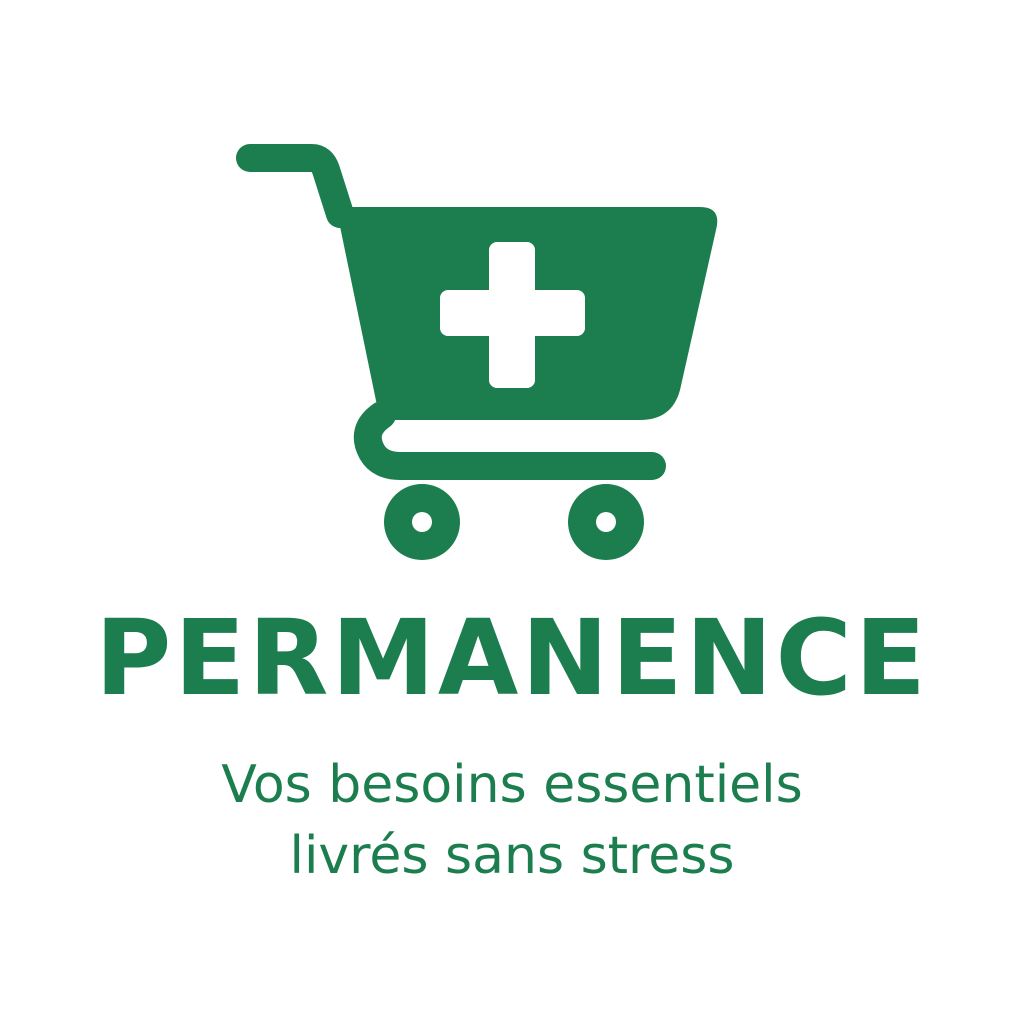  Describe the element at coordinates (512, 658) in the screenshot. I see `brand-name: PERMANENCE` at that location.